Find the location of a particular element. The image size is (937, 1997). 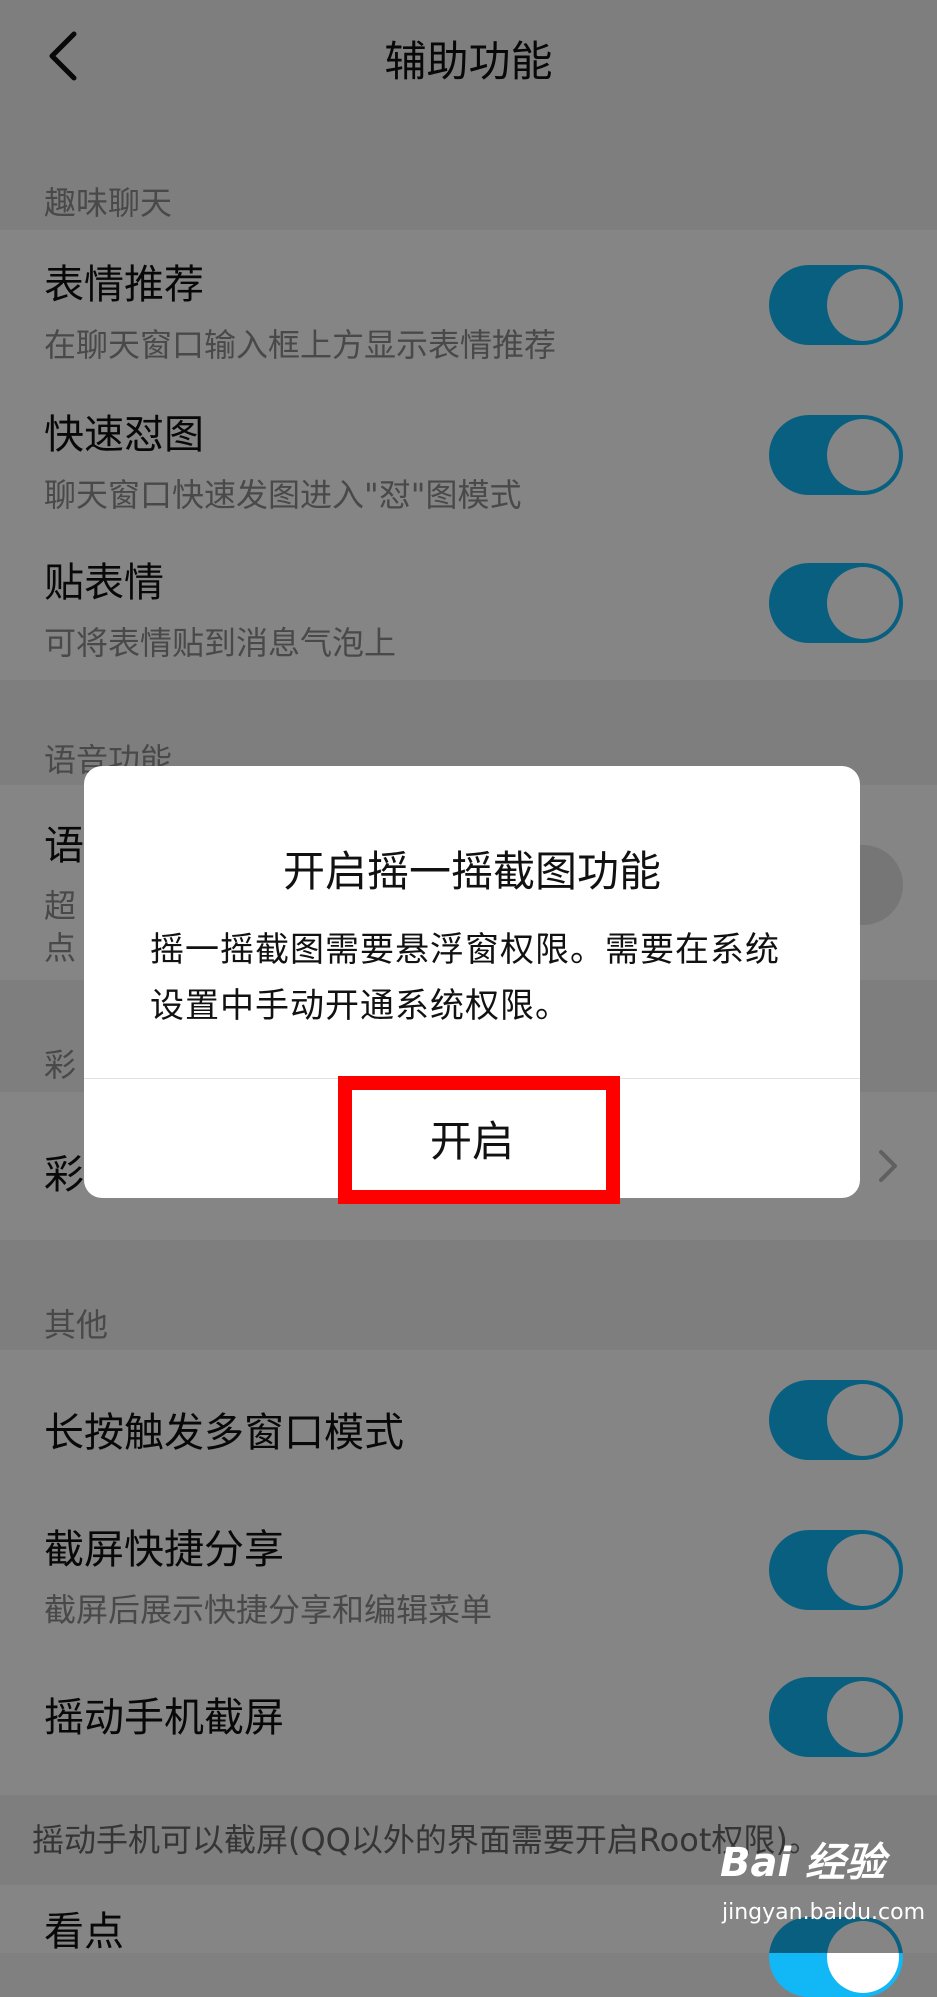

dialog-title: 开启摇一摇截图功能 is located at coordinates (471, 871).